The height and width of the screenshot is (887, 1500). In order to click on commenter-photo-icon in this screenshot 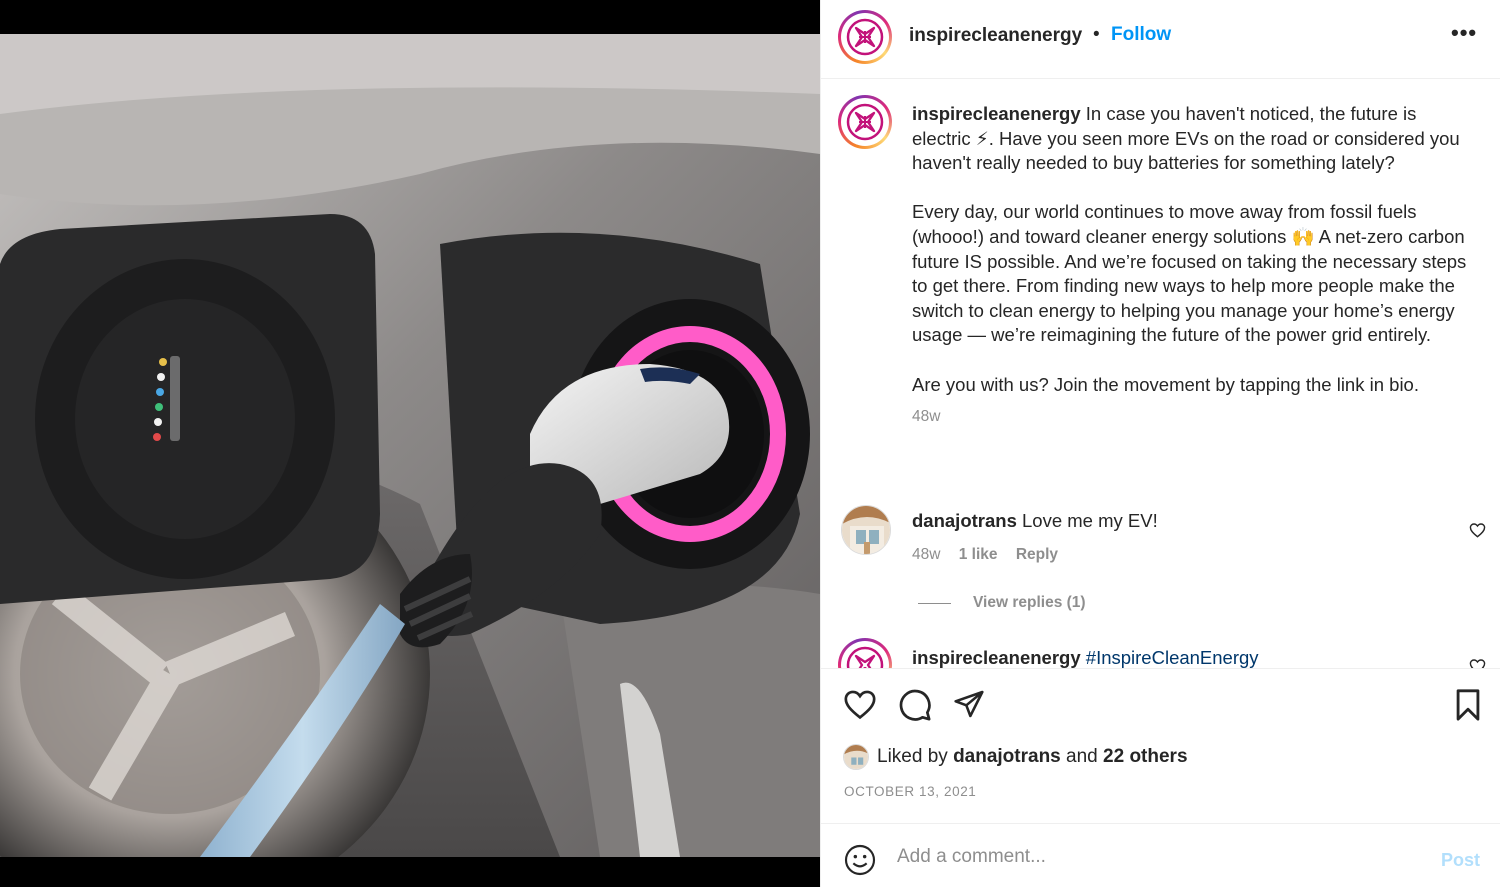, I will do `click(866, 530)`.